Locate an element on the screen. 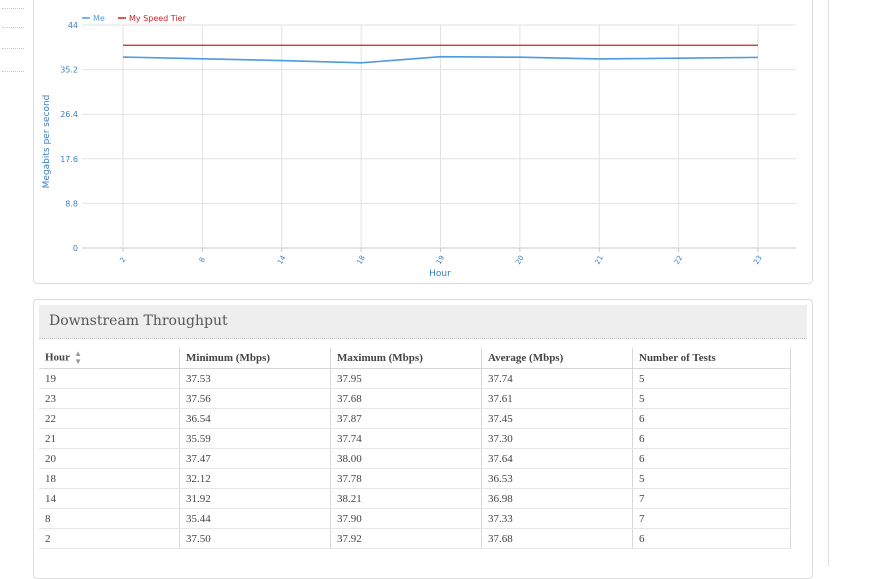 The height and width of the screenshot is (579, 871). cell-hour: 20 is located at coordinates (109, 458).